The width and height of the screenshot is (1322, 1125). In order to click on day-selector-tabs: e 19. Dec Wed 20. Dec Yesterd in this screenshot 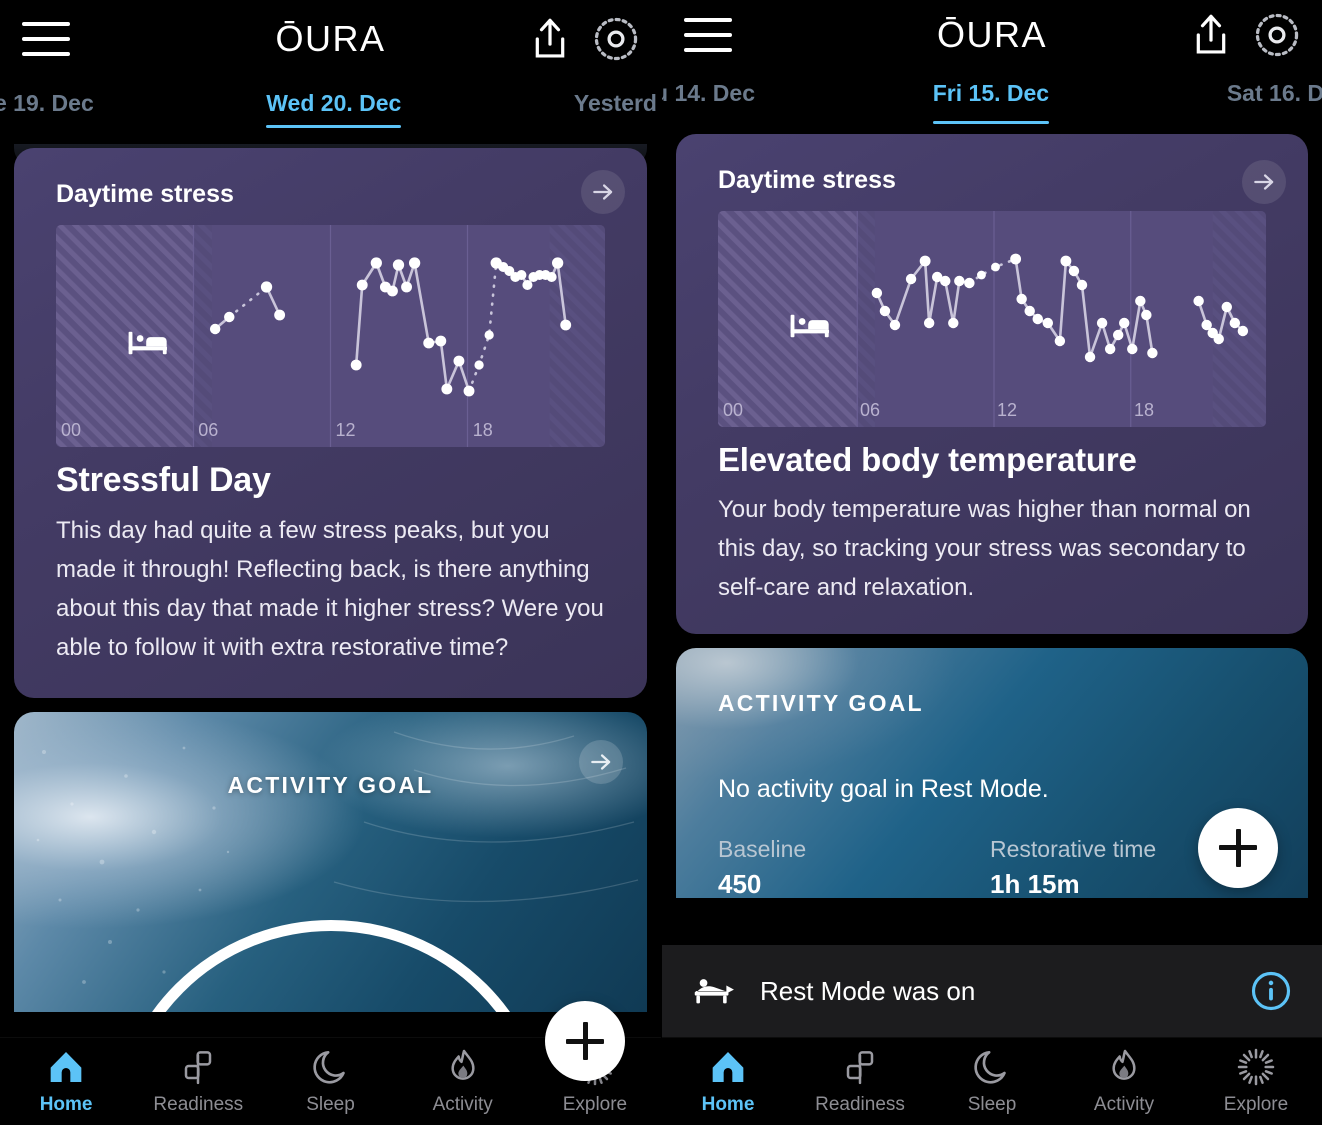, I will do `click(330, 109)`.